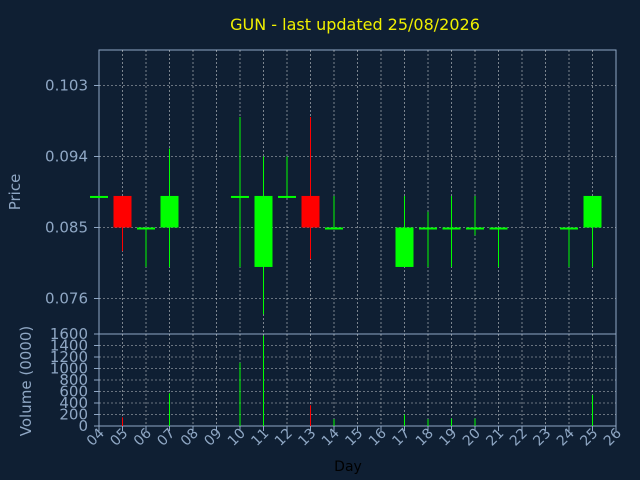  I want to click on x-tick-label: 16, so click(378, 437).